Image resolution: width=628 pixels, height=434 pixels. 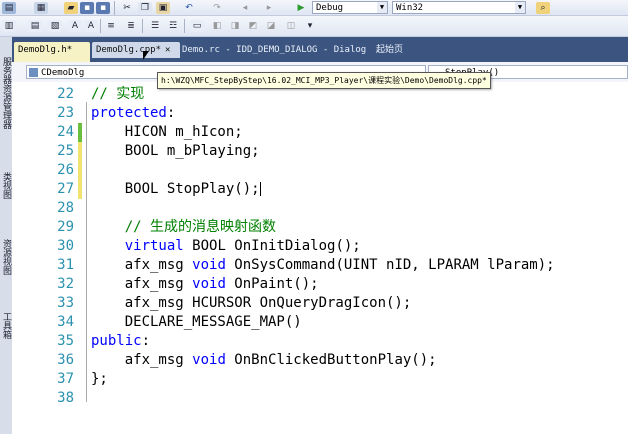 What do you see at coordinates (35, 26) in the screenshot?
I see `display-parameter-info-icon: ▤` at bounding box center [35, 26].